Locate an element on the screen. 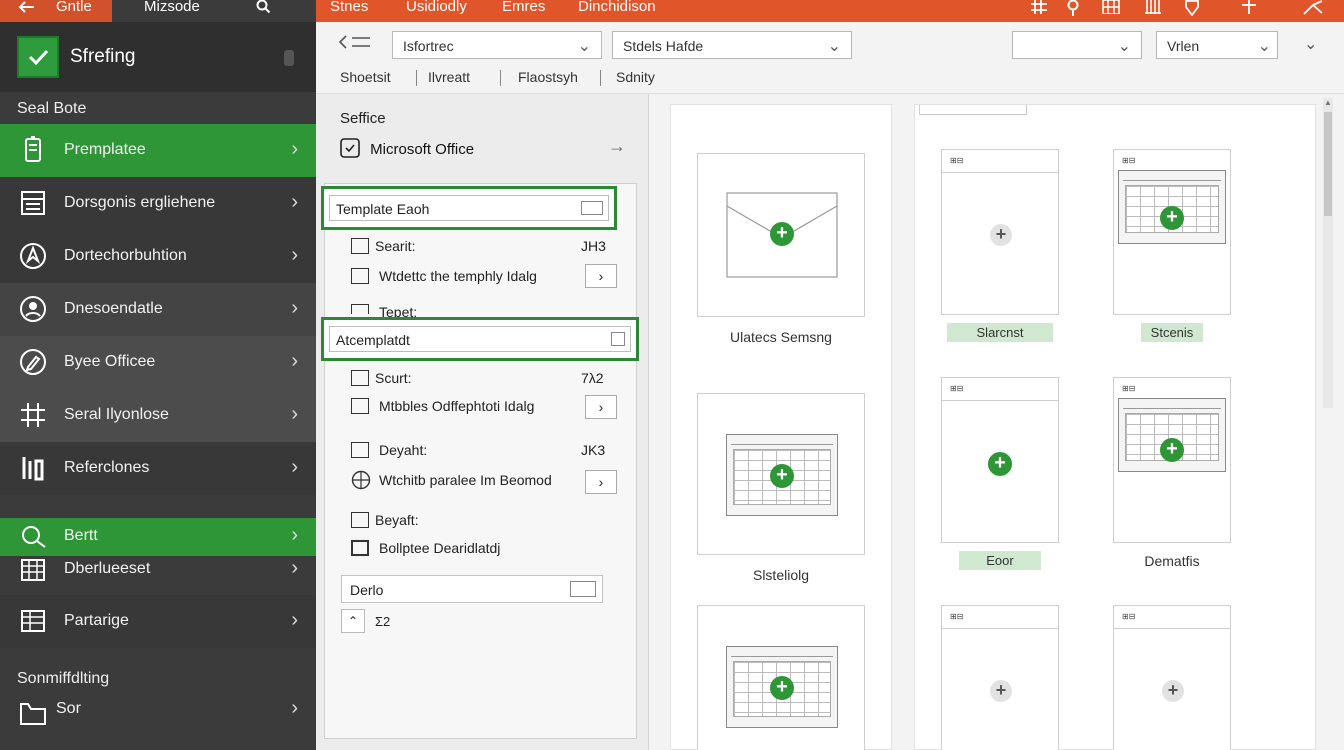  sidebar-item-label: Referclones is located at coordinates (107, 467).